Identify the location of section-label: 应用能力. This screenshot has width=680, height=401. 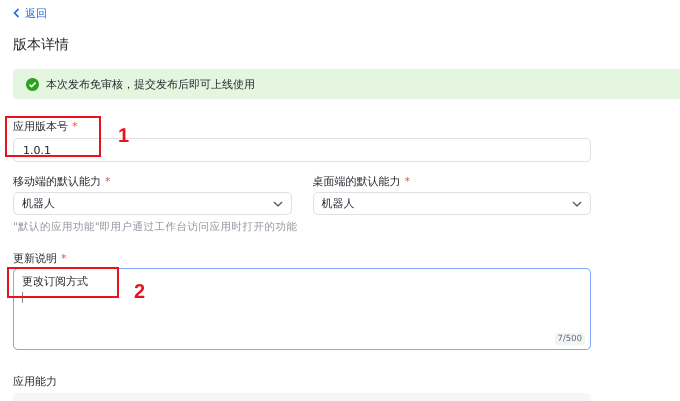
(35, 381).